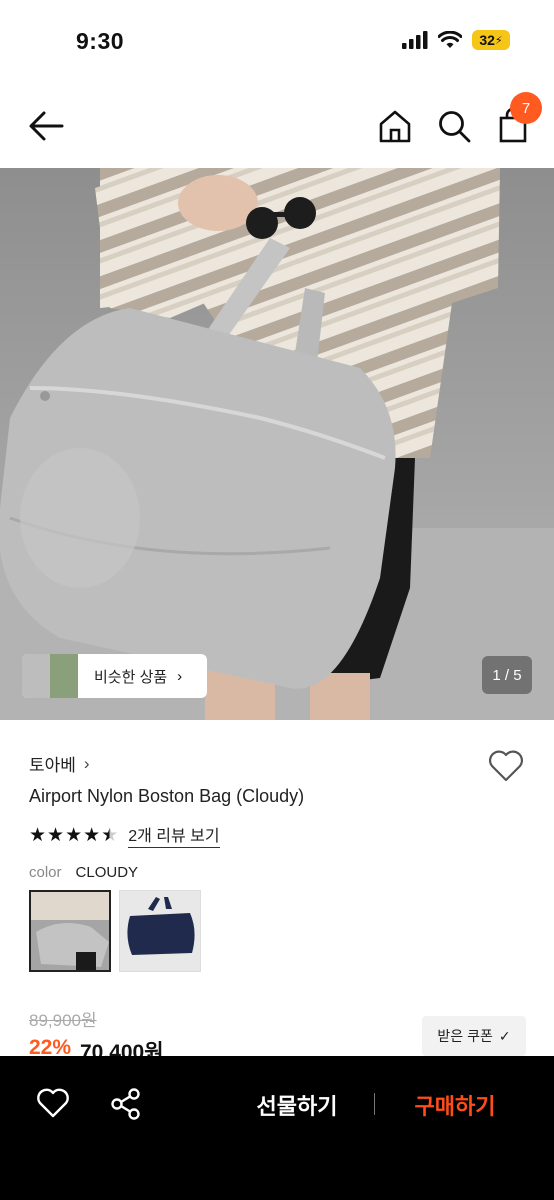 The width and height of the screenshot is (554, 1200). I want to click on color-option: color CLOUDY, so click(83, 872).